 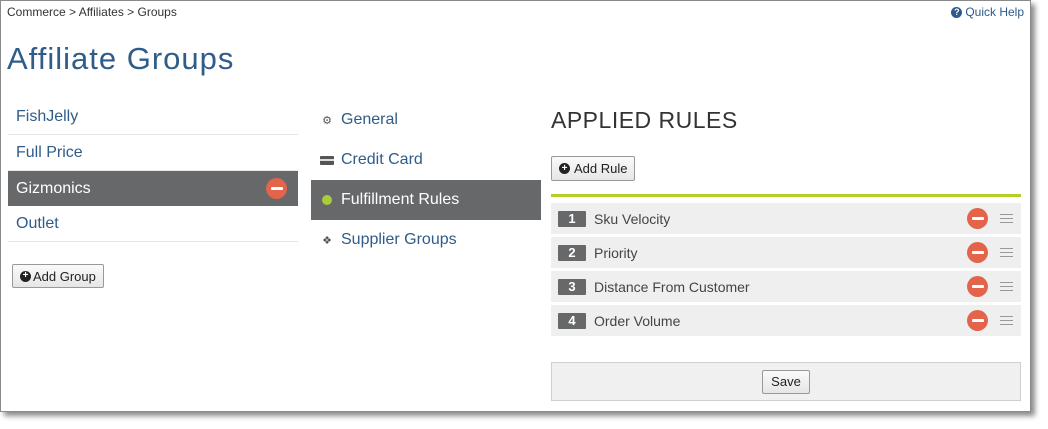 I want to click on add-rule-label: Add Rule, so click(x=601, y=168).